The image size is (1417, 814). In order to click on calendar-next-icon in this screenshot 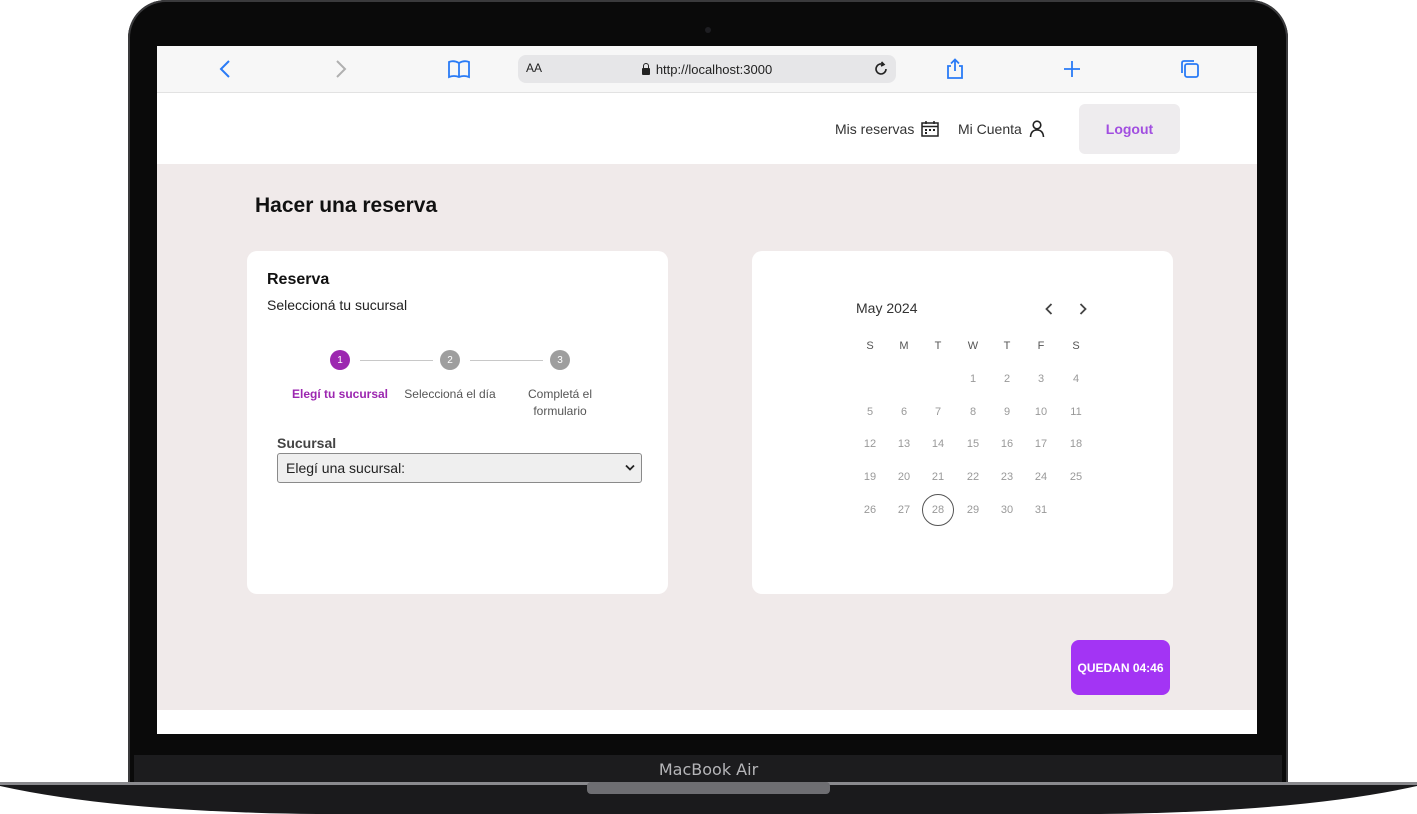, I will do `click(1083, 309)`.